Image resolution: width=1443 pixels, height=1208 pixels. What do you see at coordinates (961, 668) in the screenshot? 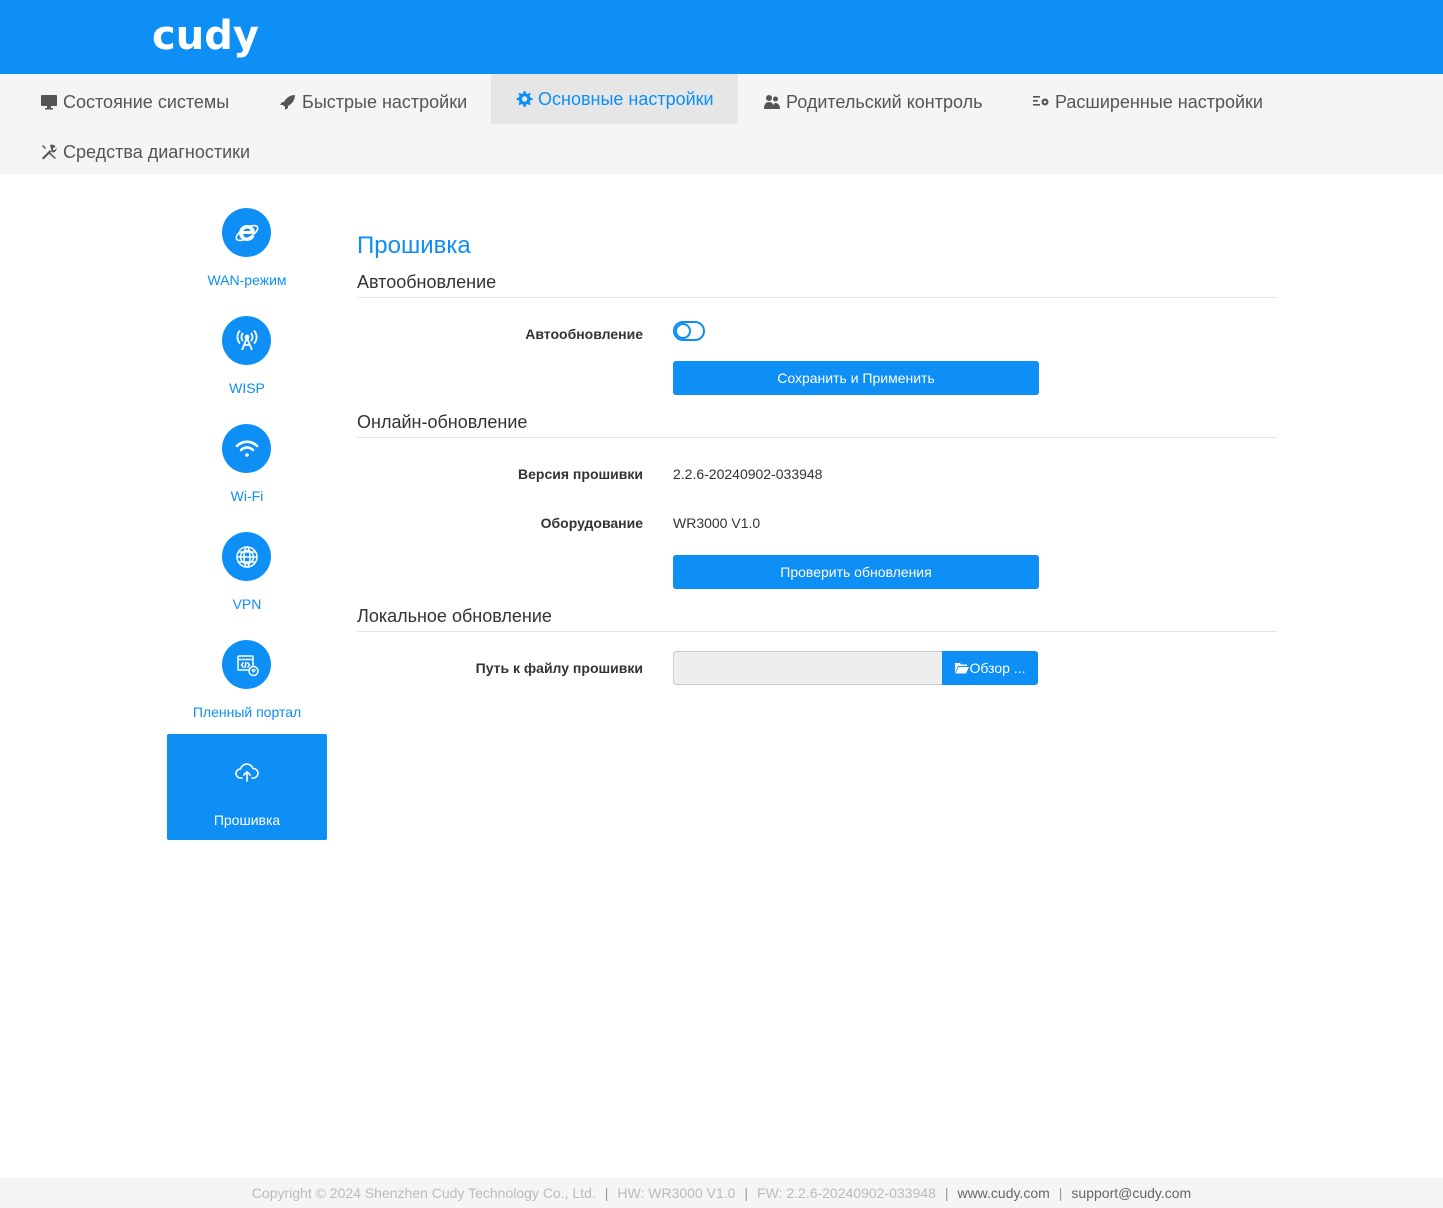
I see `folder-open-icon` at bounding box center [961, 668].